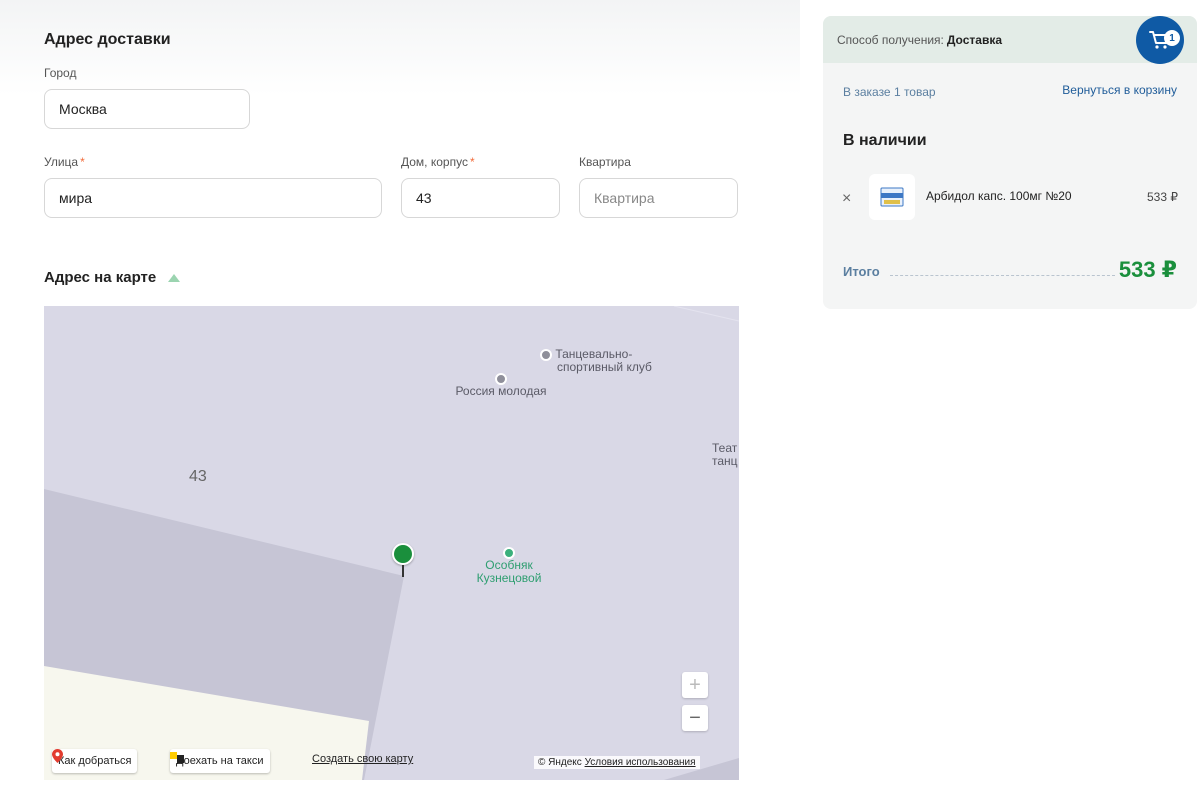 This screenshot has height=787, width=1199. Describe the element at coordinates (174, 277) in the screenshot. I see `collapse-arrow-icon` at that location.